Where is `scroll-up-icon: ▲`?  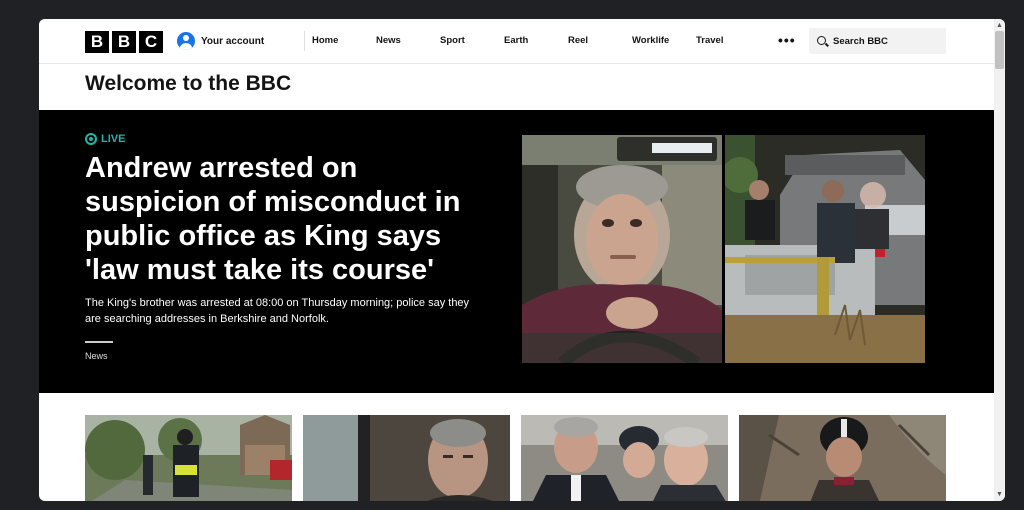 scroll-up-icon: ▲ is located at coordinates (999, 25).